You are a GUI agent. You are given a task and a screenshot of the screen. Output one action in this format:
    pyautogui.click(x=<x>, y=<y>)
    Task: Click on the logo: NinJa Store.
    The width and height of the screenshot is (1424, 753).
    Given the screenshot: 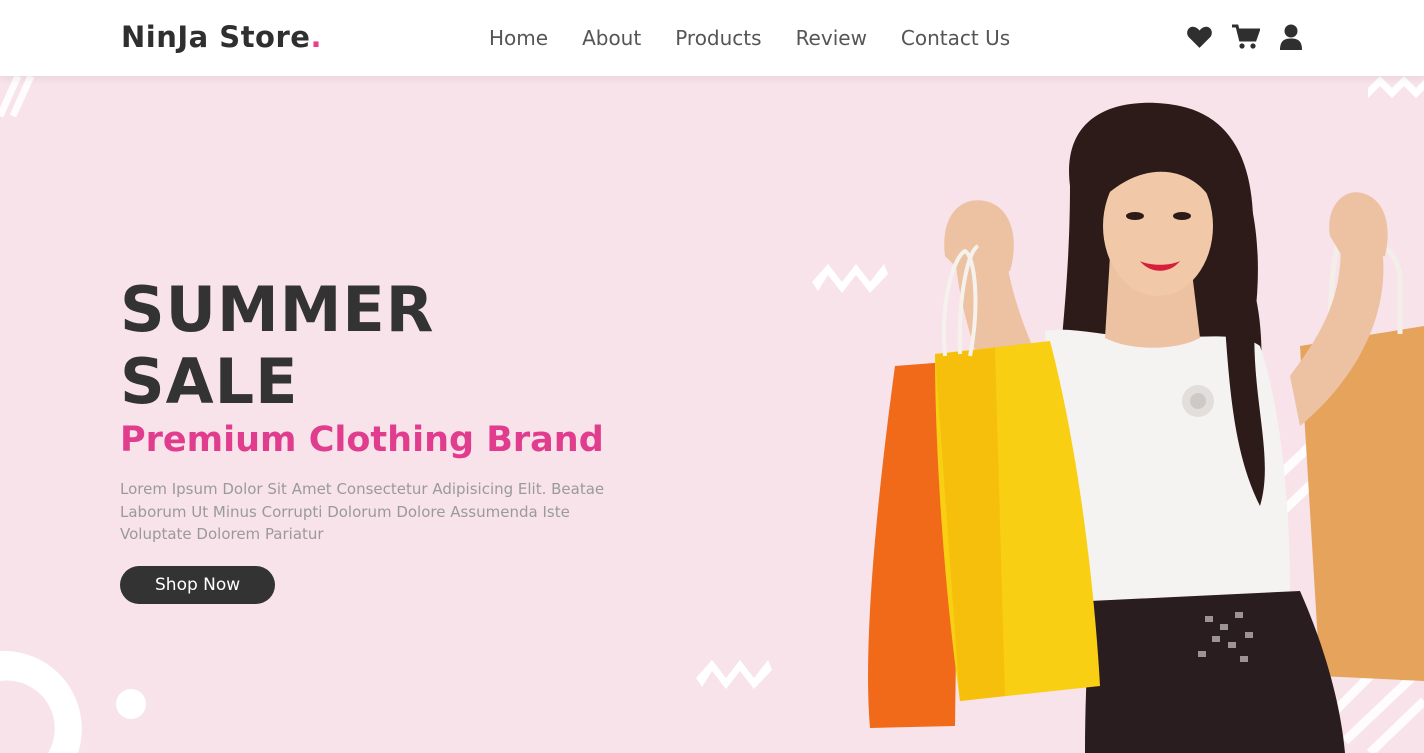 What is the action you would take?
    pyautogui.click(x=221, y=37)
    